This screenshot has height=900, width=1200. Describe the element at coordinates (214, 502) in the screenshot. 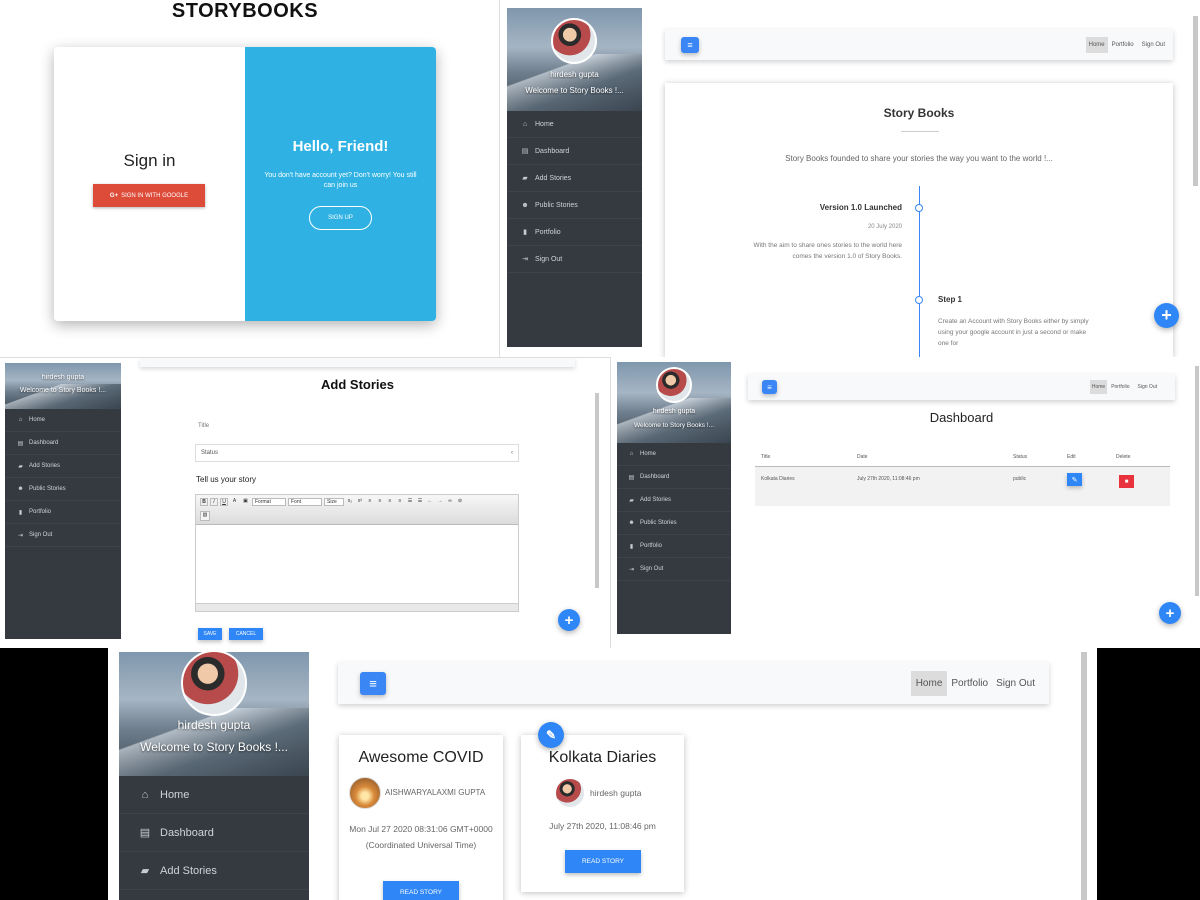

I see `italic-icon: I` at that location.